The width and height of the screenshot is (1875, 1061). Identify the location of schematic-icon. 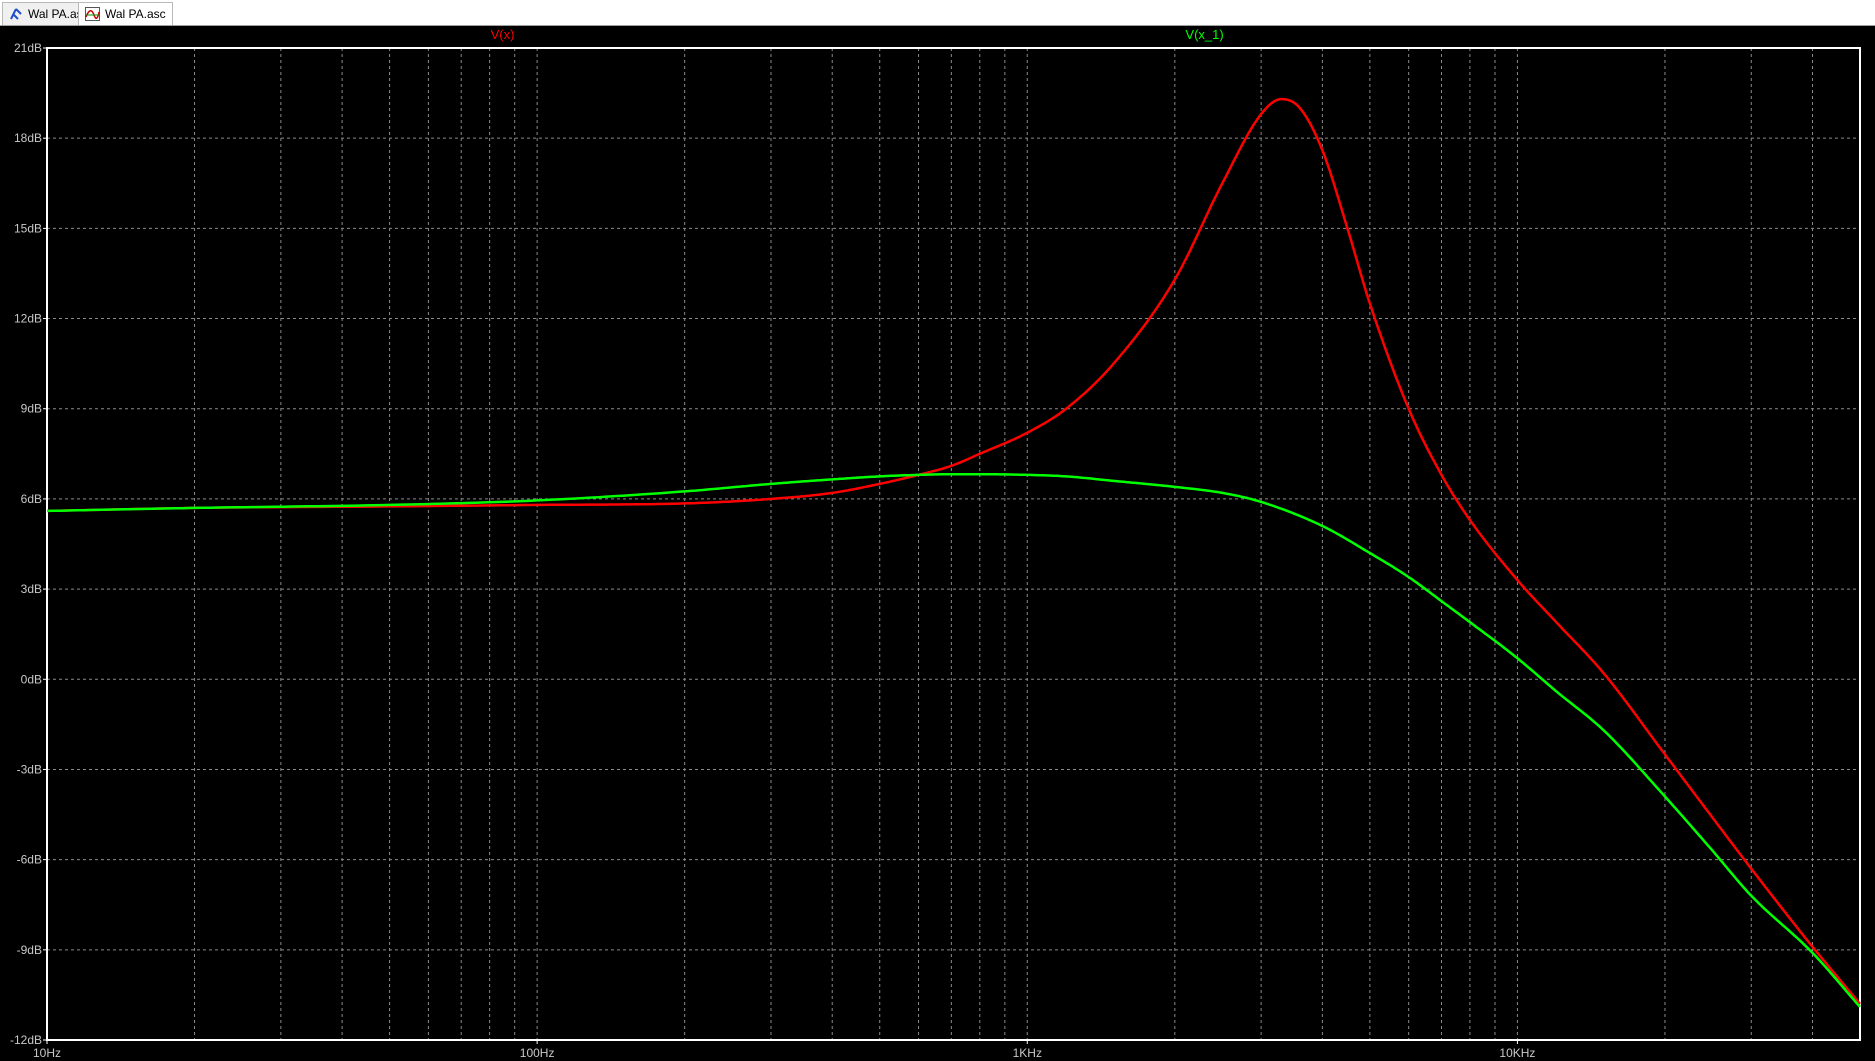
(16, 14).